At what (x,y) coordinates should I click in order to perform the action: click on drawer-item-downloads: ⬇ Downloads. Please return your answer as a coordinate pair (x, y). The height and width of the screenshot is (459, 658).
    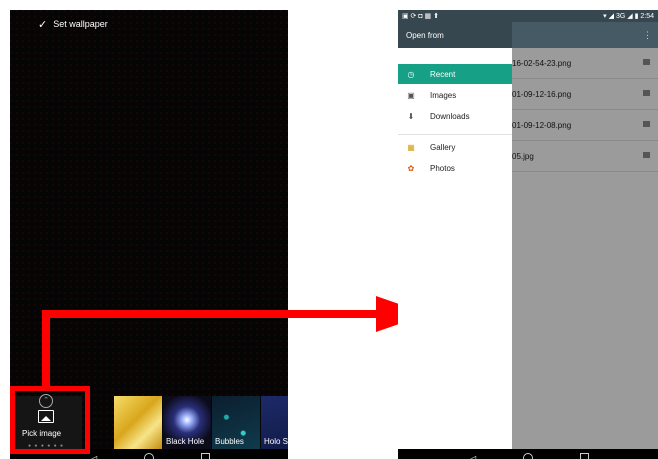
    Looking at the image, I should click on (455, 116).